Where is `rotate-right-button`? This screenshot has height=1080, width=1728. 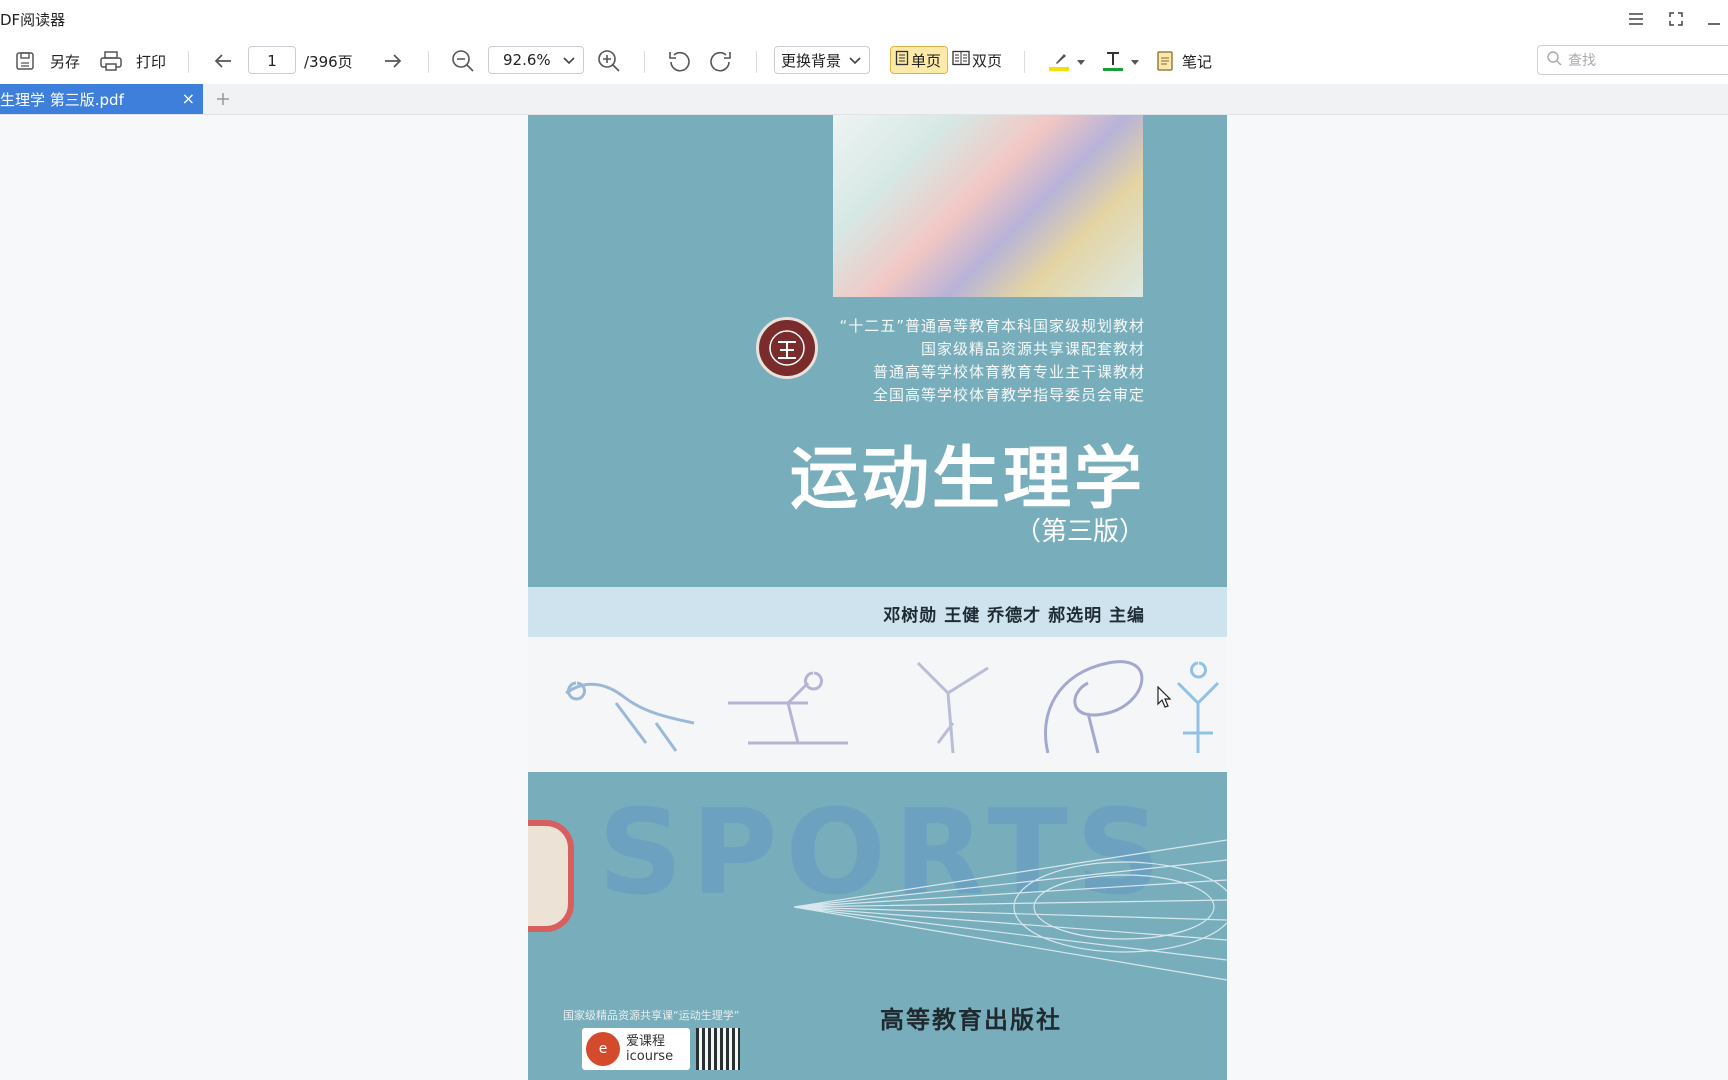 rotate-right-button is located at coordinates (721, 61).